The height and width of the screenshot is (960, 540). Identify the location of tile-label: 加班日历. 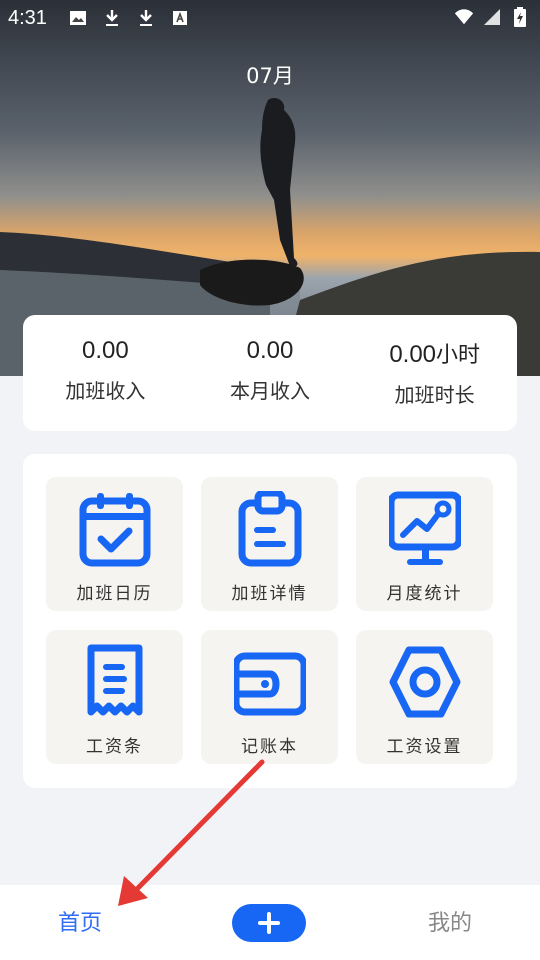
(114, 594).